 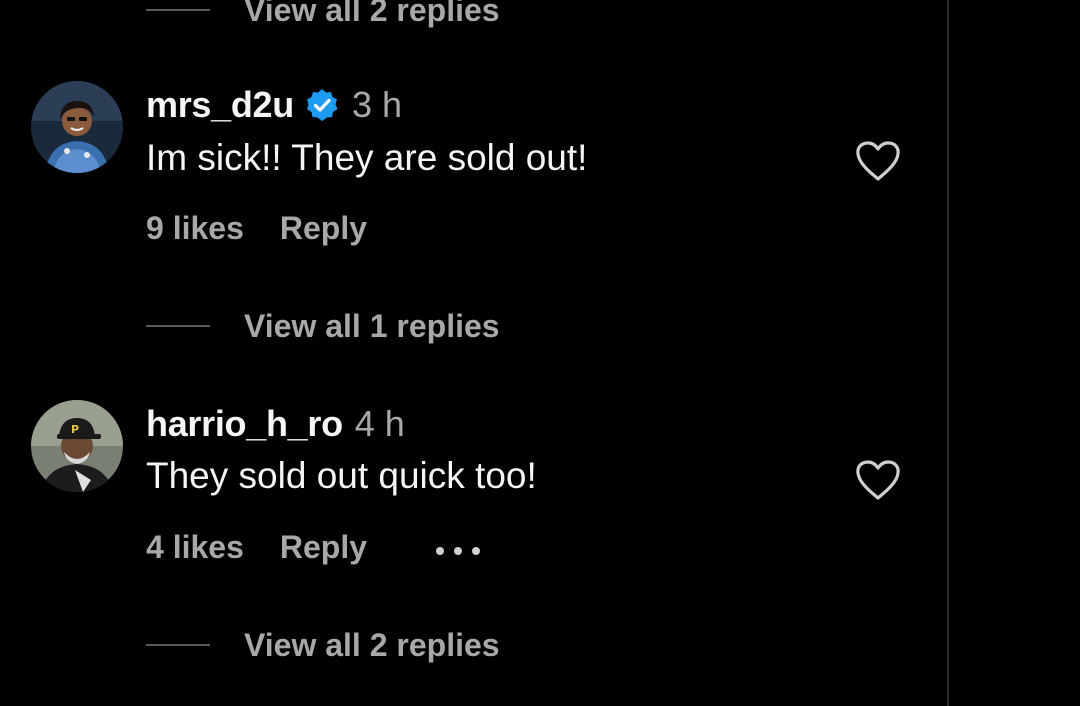 What do you see at coordinates (322, 105) in the screenshot?
I see `verified-badge-icon` at bounding box center [322, 105].